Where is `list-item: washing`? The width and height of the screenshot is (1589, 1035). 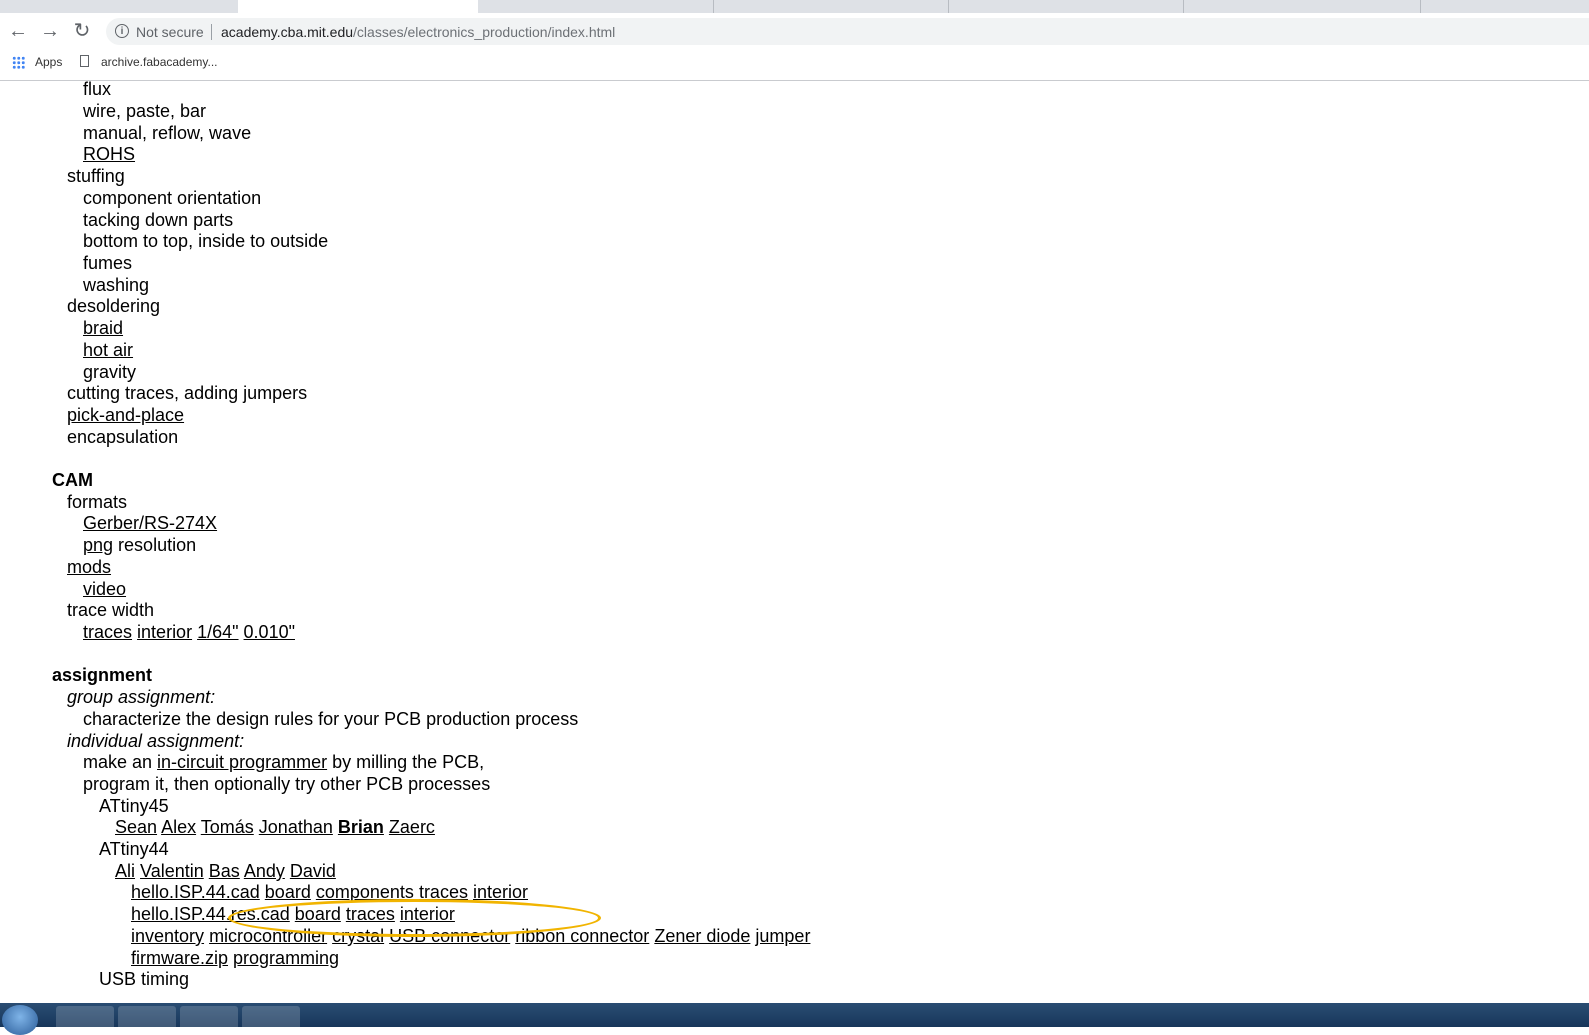
list-item: washing is located at coordinates (116, 285).